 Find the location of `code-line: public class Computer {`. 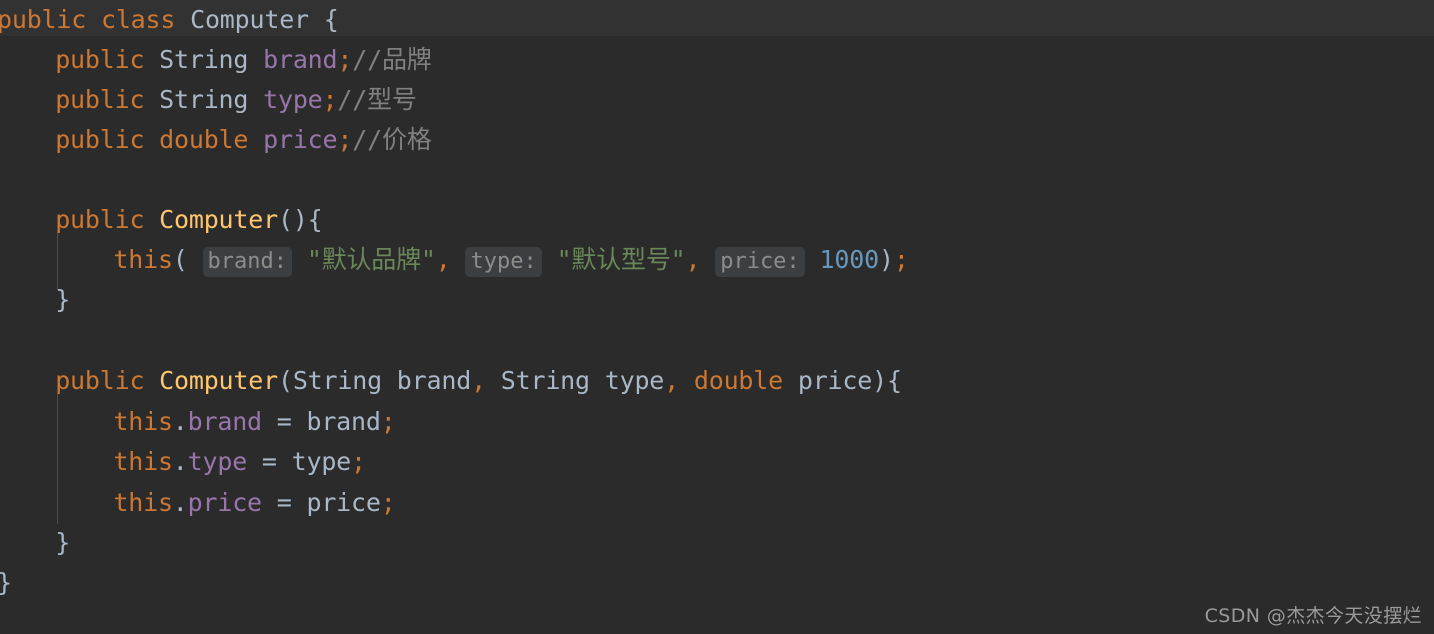

code-line: public class Computer { is located at coordinates (169, 20).